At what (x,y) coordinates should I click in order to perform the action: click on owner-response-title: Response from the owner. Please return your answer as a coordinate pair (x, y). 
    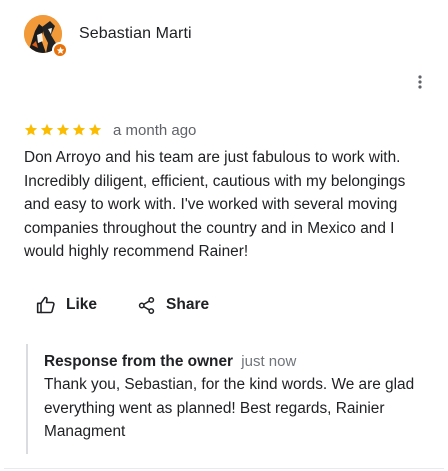
    Looking at the image, I should click on (138, 361).